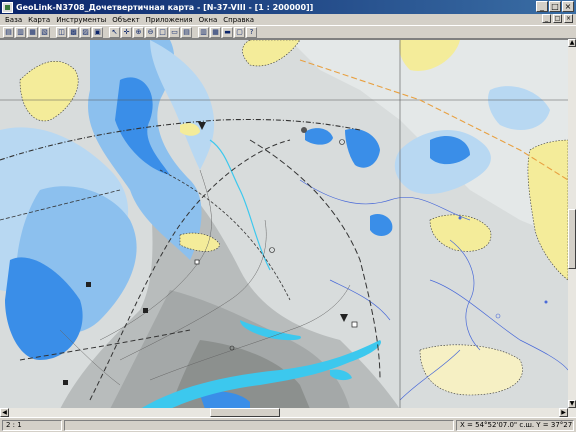 This screenshot has height=432, width=576. What do you see at coordinates (227, 32) in the screenshot?
I see `print-icon: ▬` at bounding box center [227, 32].